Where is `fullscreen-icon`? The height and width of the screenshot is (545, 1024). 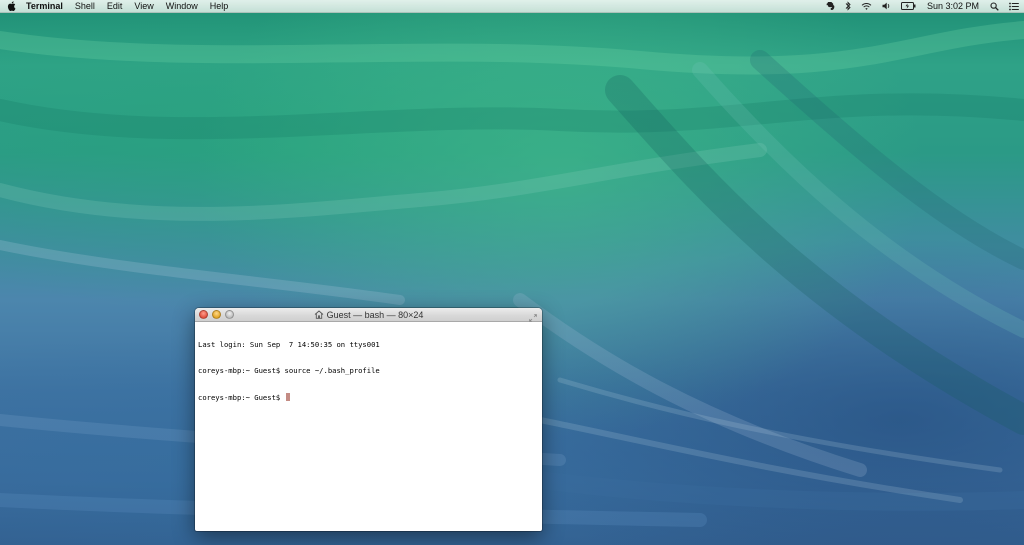
fullscreen-icon is located at coordinates (533, 316).